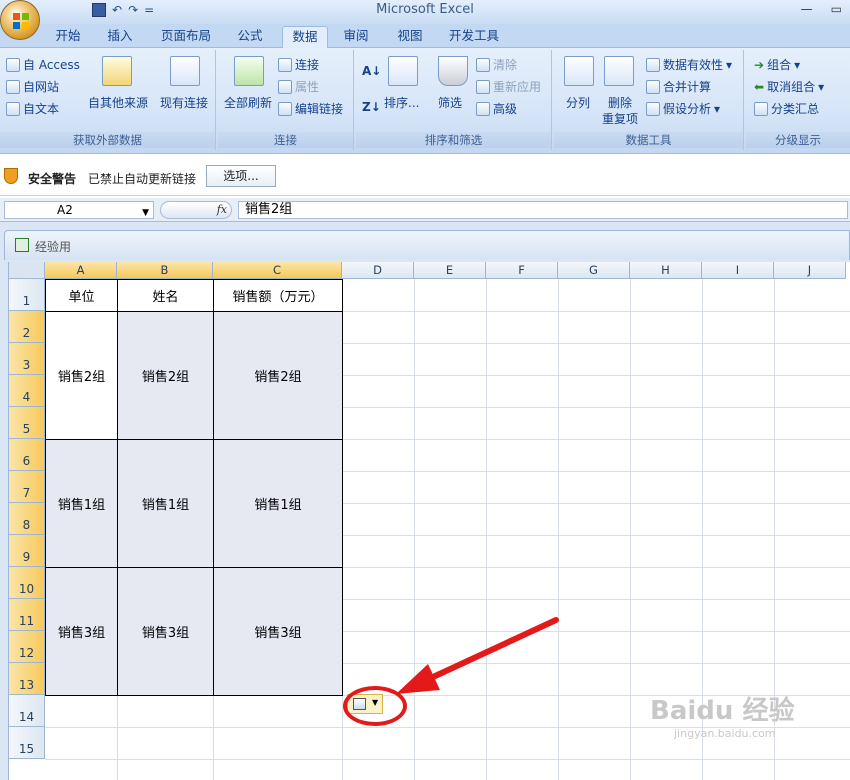  I want to click on sort-dialog-icon, so click(403, 71).